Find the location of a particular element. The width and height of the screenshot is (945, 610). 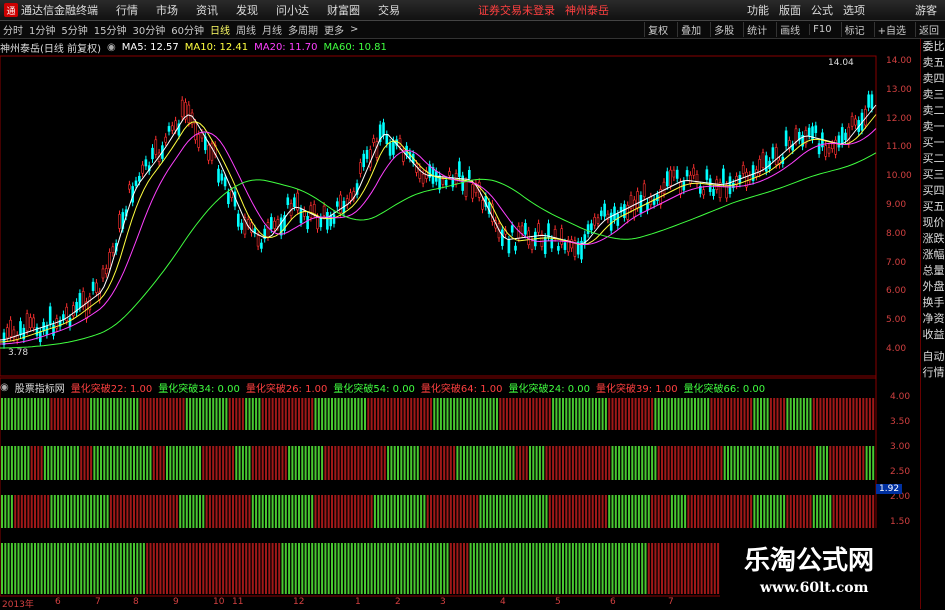

quote-panel-item: 自动 is located at coordinates (933, 357).